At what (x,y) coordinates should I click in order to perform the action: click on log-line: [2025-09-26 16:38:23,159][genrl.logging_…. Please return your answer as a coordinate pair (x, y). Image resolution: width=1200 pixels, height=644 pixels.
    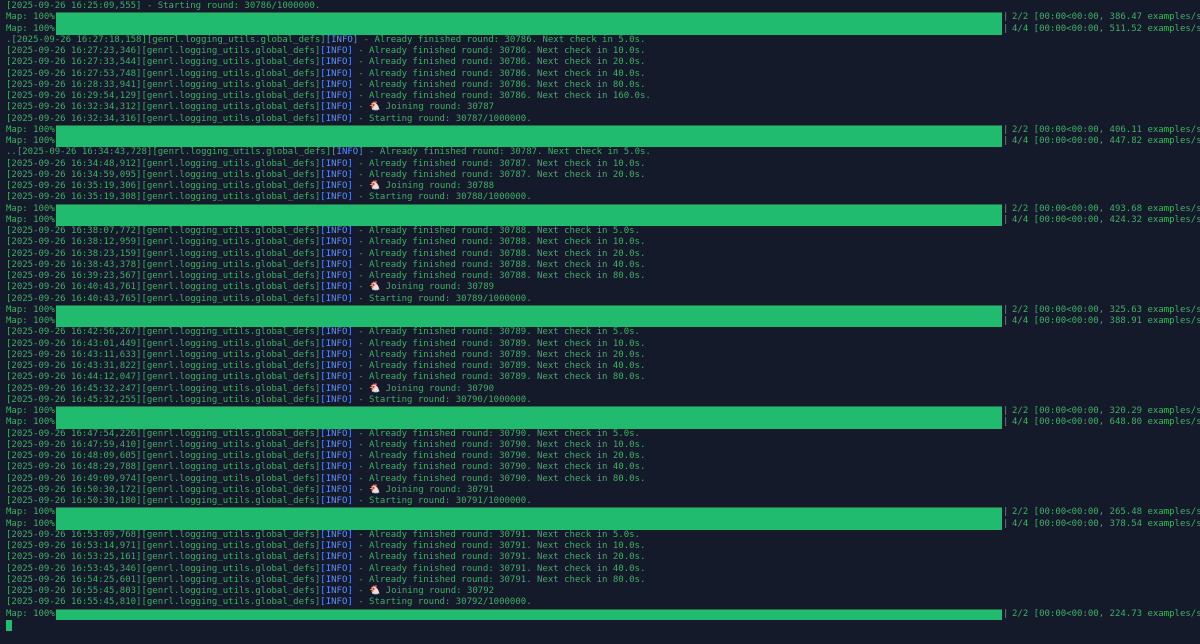
    Looking at the image, I should click on (603, 254).